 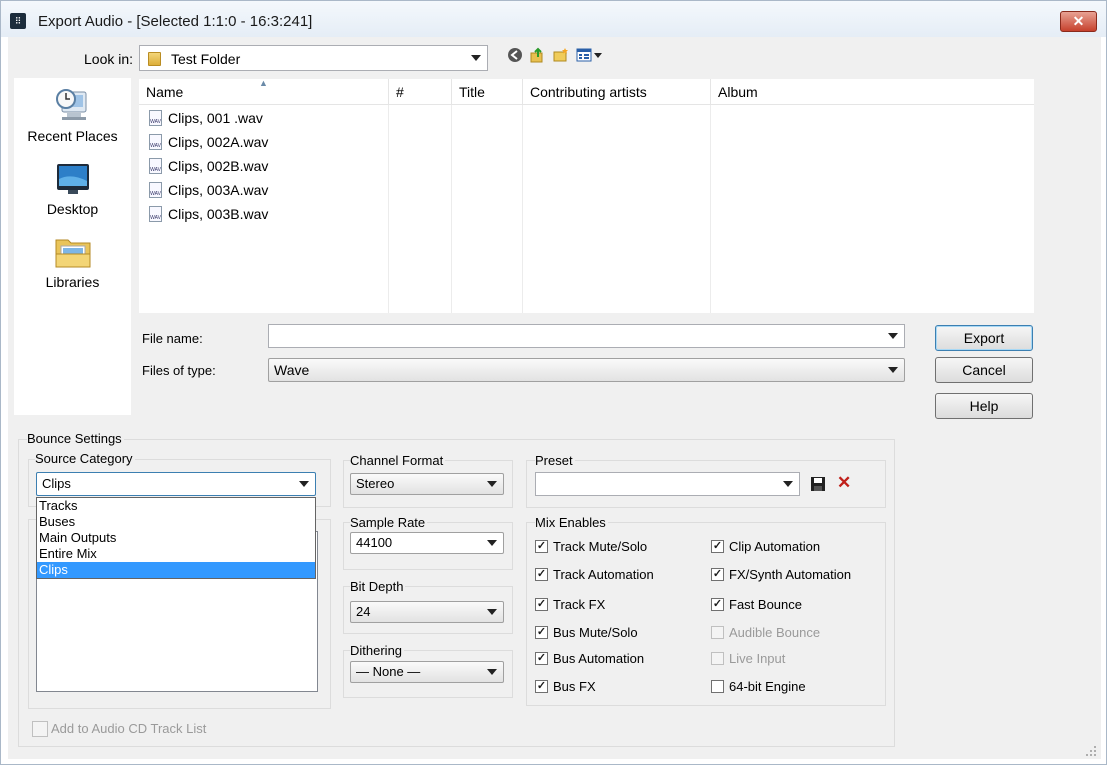 What do you see at coordinates (176, 570) in the screenshot?
I see `source-option-selected: Clips` at bounding box center [176, 570].